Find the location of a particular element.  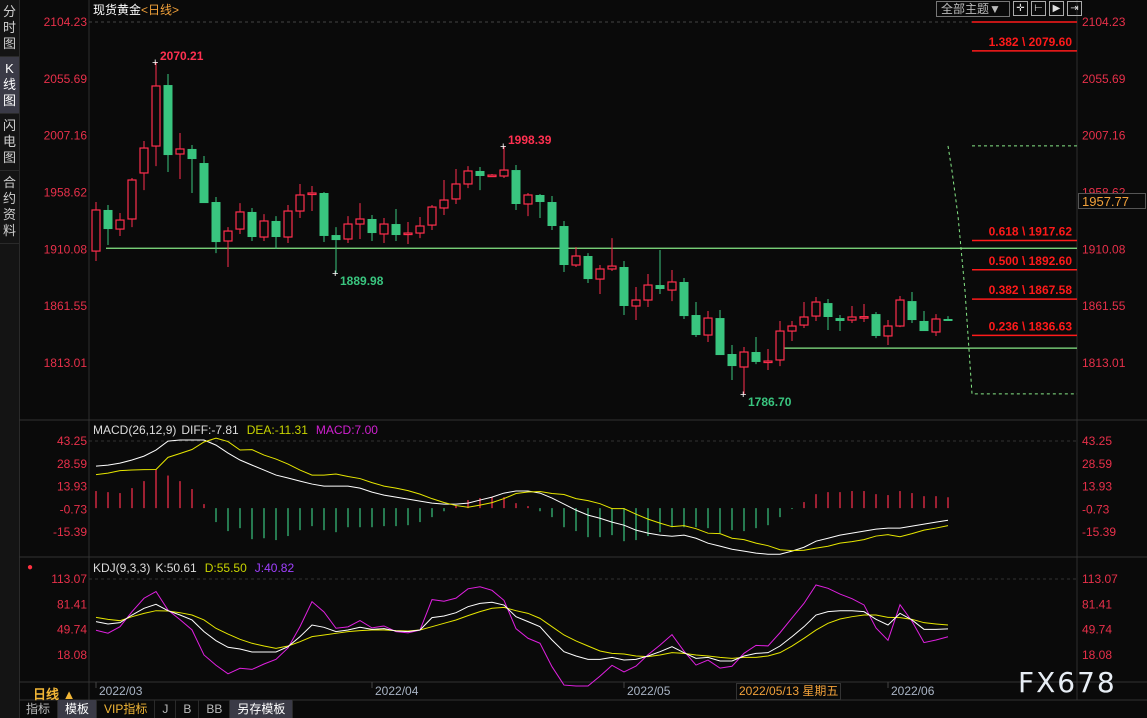

tab-vip-indicators: VIP指标 is located at coordinates (126, 709).